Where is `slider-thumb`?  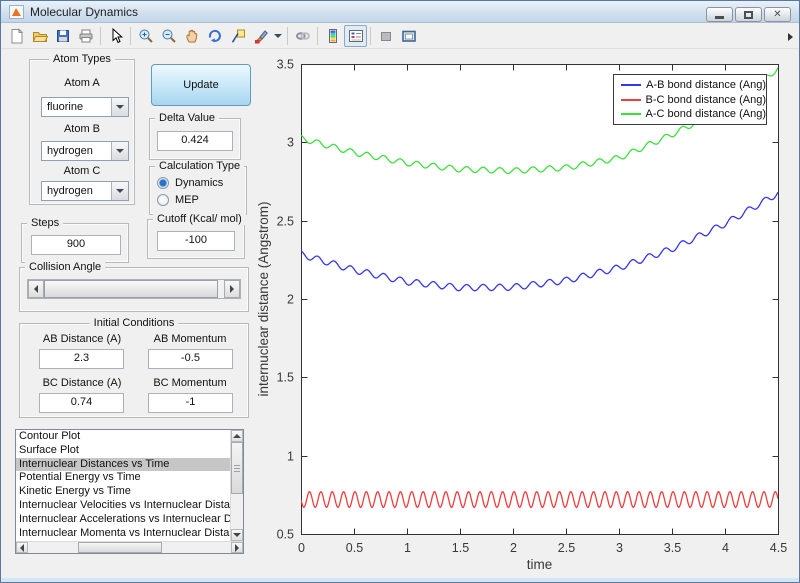 slider-thumb is located at coordinates (131, 289).